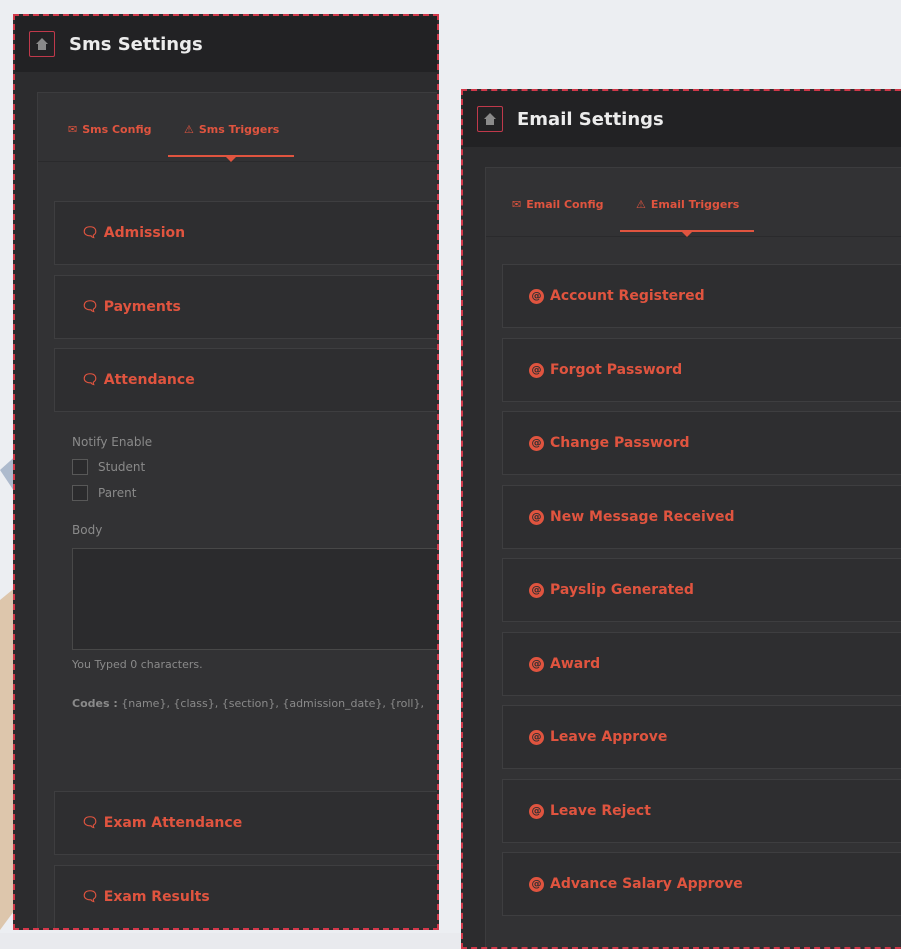  Describe the element at coordinates (112, 442) in the screenshot. I see `notify-label: Notify Enable` at that location.